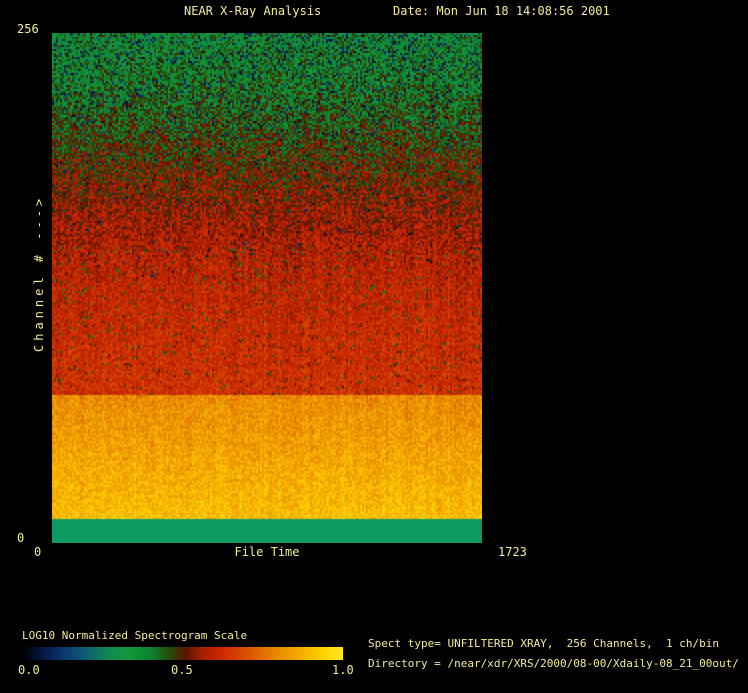  Describe the element at coordinates (38, 552) in the screenshot. I see `x-axis-min-tick: 0` at that location.